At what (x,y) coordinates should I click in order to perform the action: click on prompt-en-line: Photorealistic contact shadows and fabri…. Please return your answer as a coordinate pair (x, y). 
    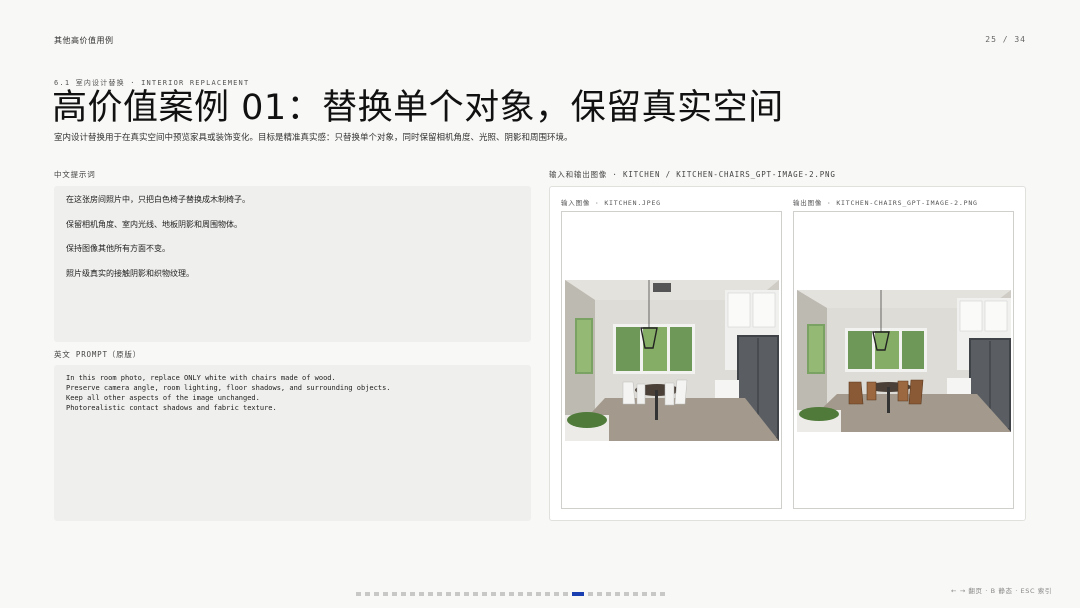
    Looking at the image, I should click on (171, 408).